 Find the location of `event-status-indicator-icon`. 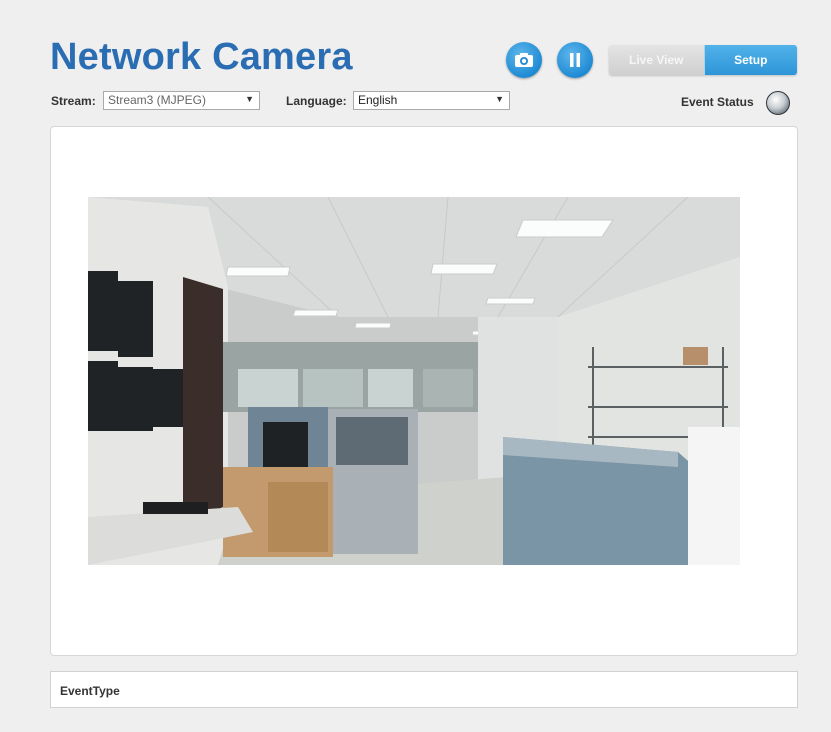

event-status-indicator-icon is located at coordinates (778, 103).